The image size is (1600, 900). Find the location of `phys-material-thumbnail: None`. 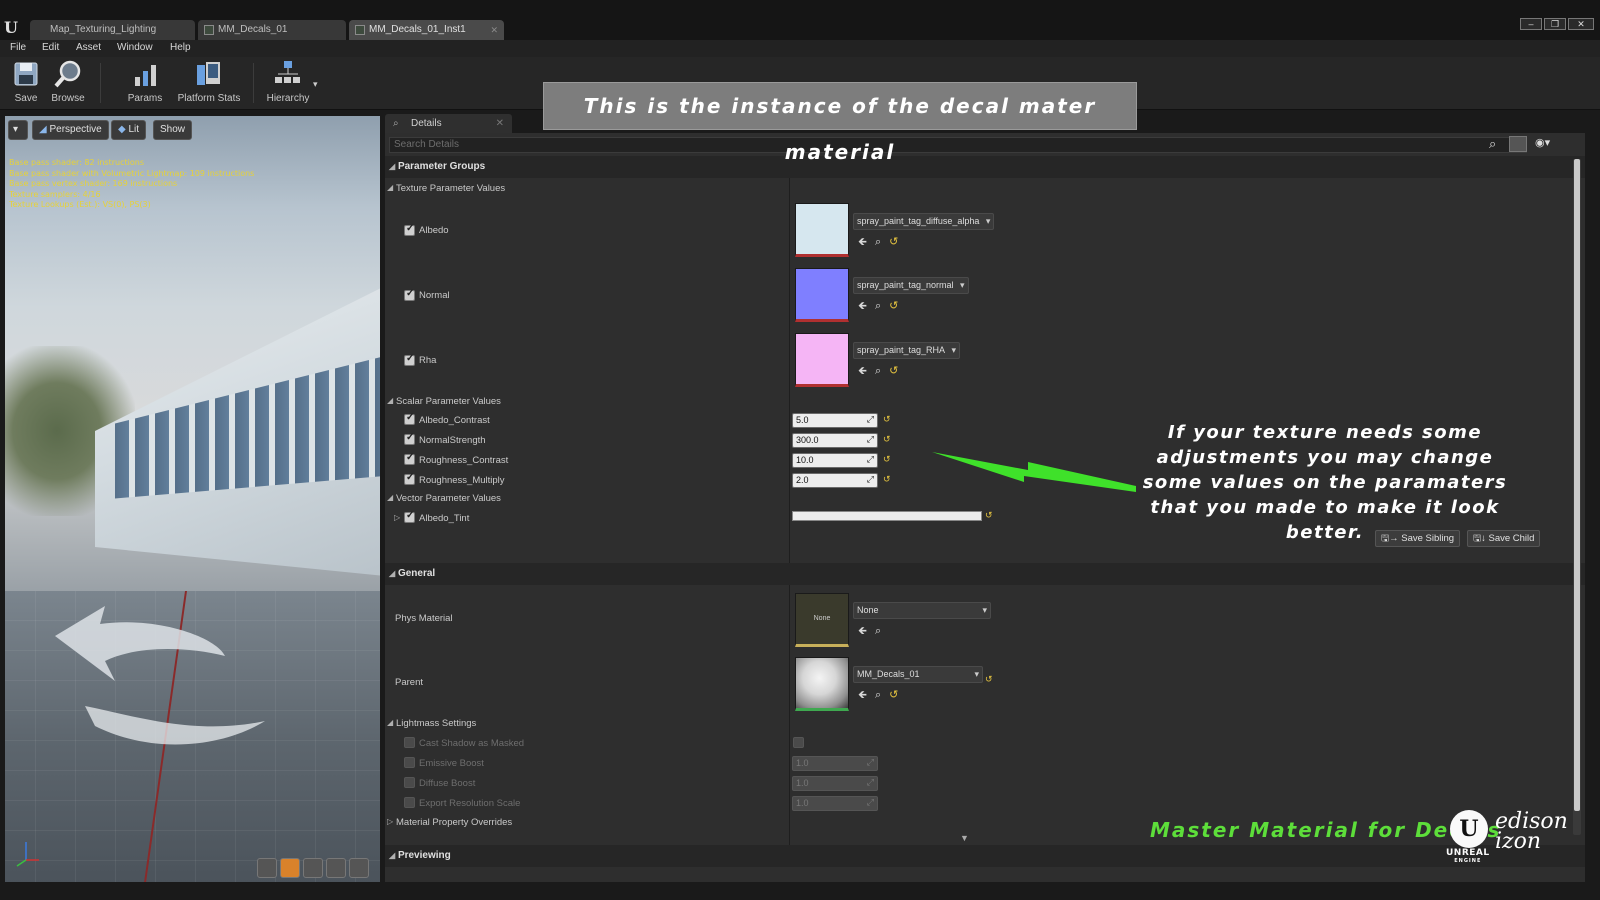

phys-material-thumbnail: None is located at coordinates (822, 620).